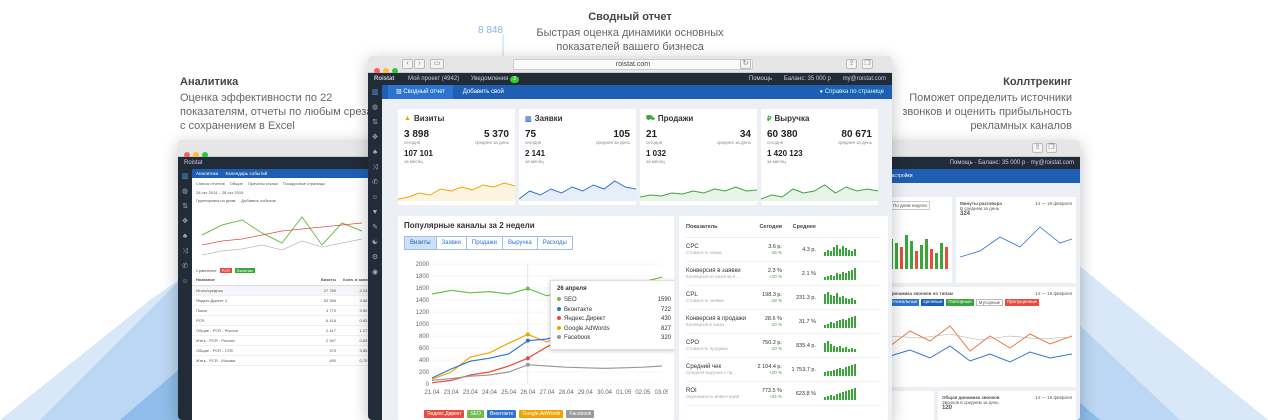 The image size is (1268, 420). Describe the element at coordinates (720, 227) in the screenshot. I see `metrics-col-name: Показатель` at that location.